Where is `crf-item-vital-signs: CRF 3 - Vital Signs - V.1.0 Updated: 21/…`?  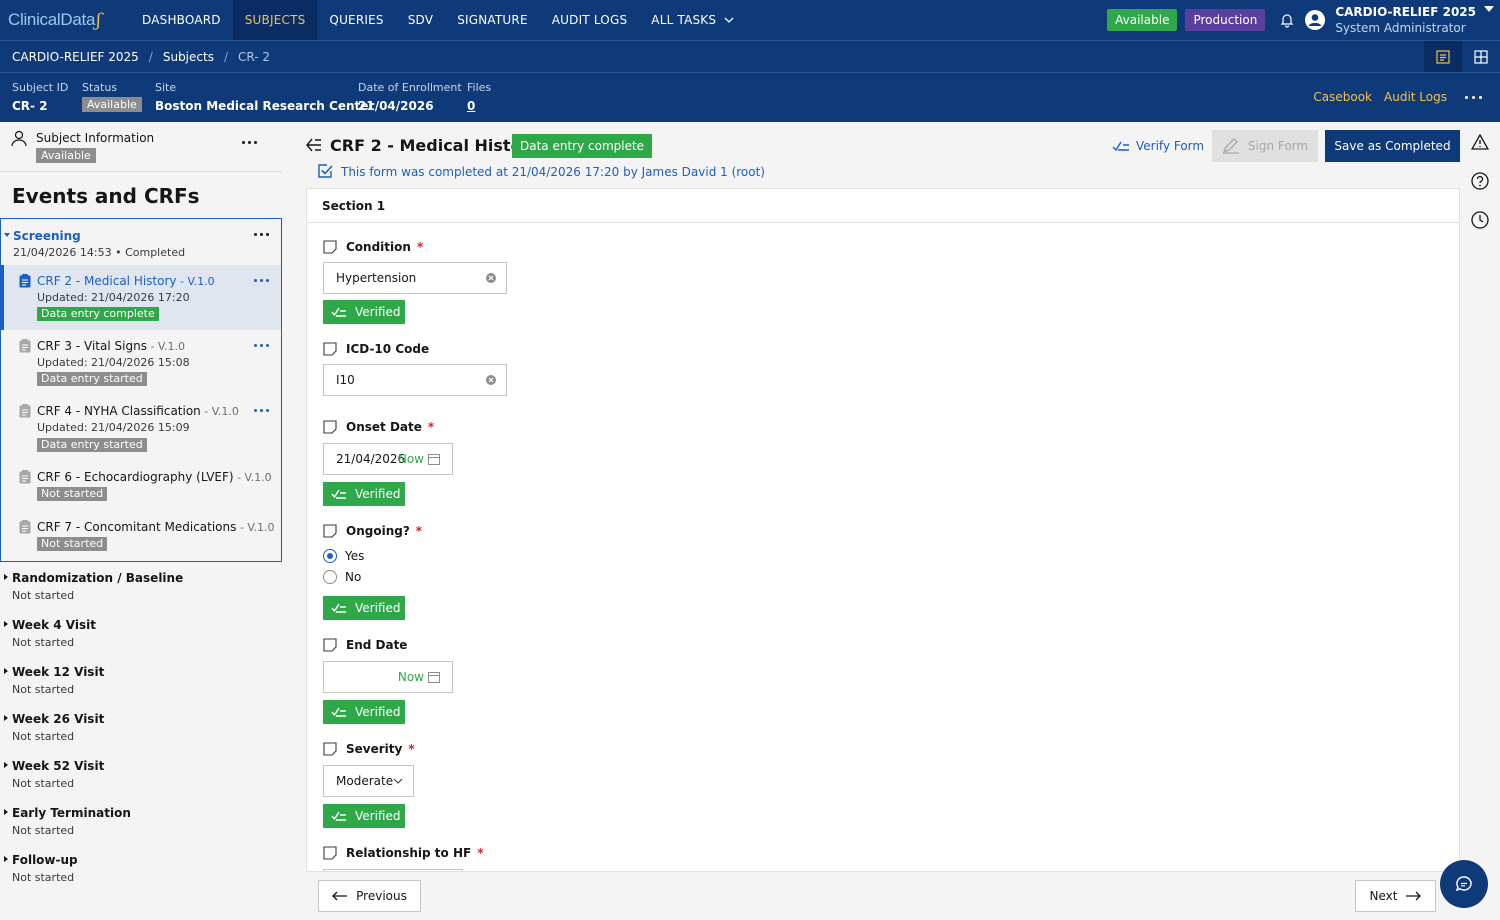
crf-item-vital-signs: CRF 3 - Vital Signs - V.1.0 Updated: 21/… is located at coordinates (141, 362).